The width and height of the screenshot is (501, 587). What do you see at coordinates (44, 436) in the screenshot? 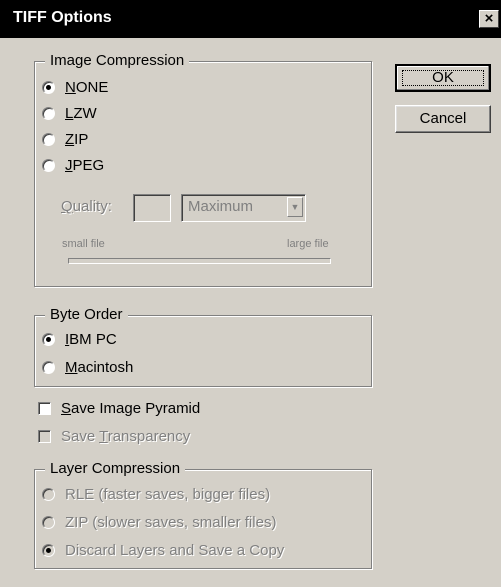
I see `checkbox-disabled` at bounding box center [44, 436].